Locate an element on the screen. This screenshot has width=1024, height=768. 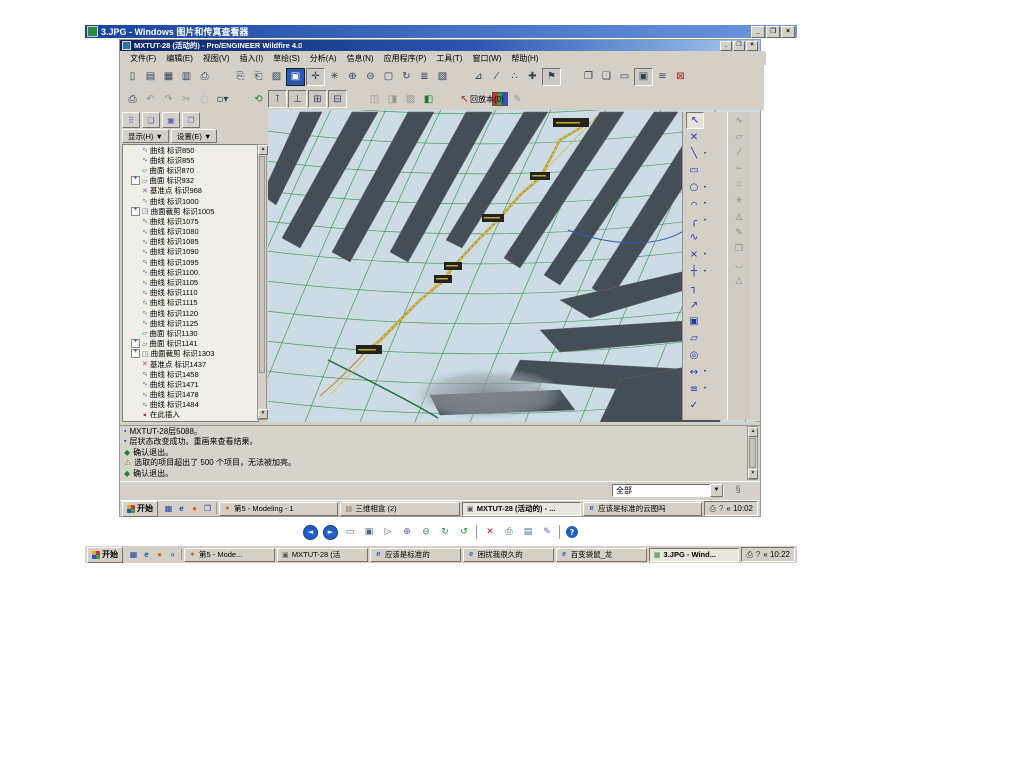
sketch-tool-icon: ○ is located at coordinates (694, 187).